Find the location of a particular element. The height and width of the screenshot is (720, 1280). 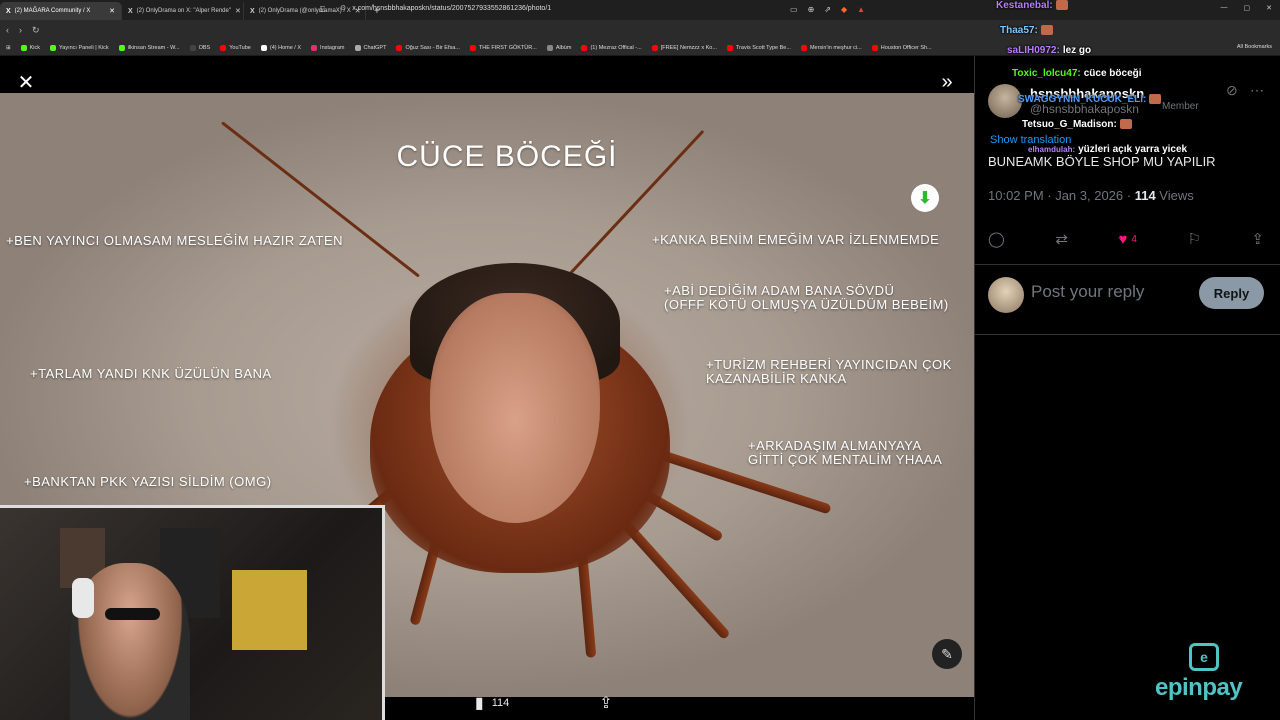

bookmark-label: (4) Home / X is located at coordinates (285, 47).